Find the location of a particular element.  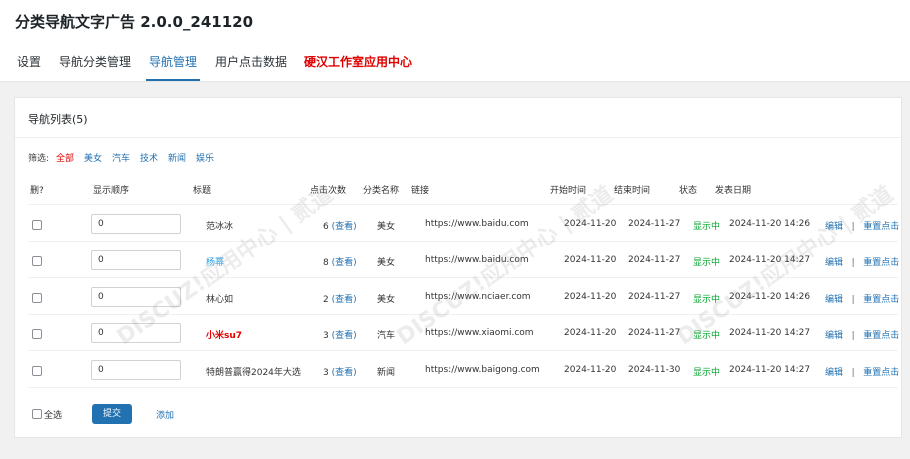

app-title: 分类导航文字广告 2.0.0_241120 is located at coordinates (134, 22).